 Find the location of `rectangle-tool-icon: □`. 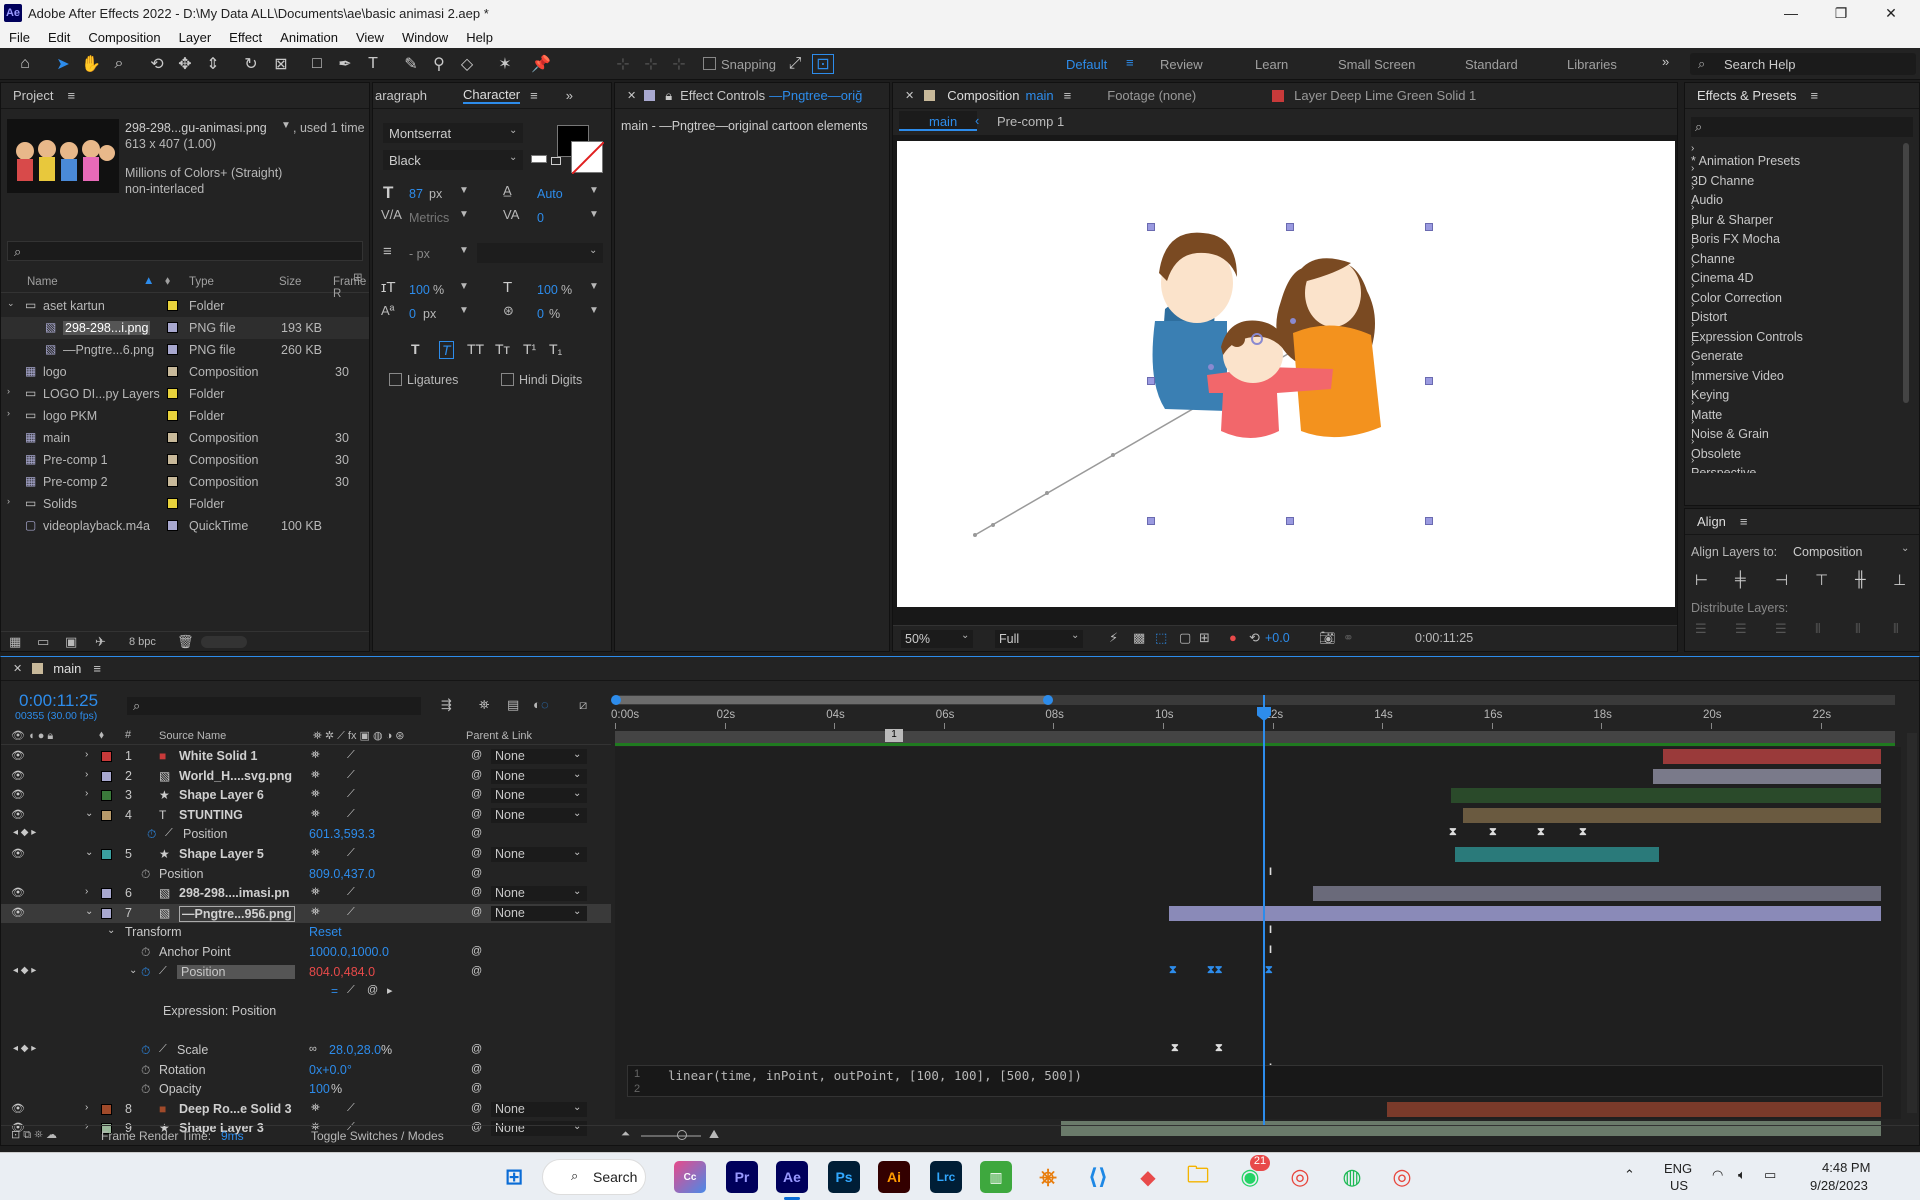

rectangle-tool-icon: □ is located at coordinates (317, 64).